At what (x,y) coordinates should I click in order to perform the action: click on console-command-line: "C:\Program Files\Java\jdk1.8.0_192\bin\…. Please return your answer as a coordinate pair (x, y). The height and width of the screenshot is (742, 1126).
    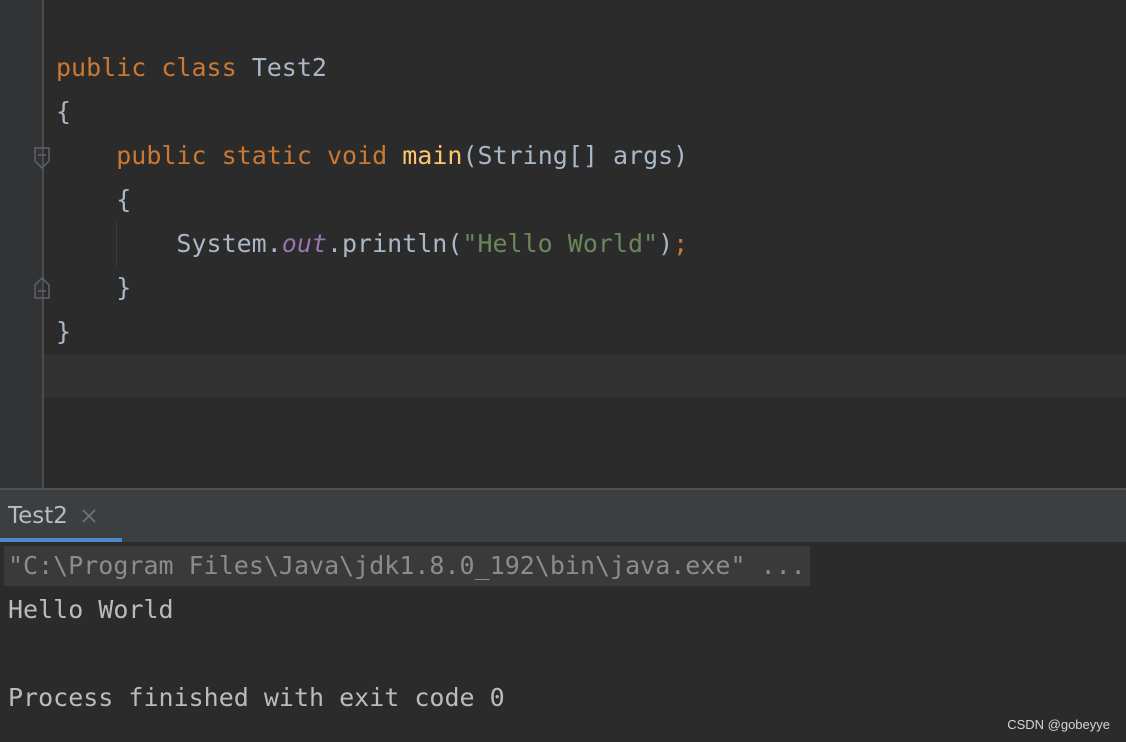
    Looking at the image, I should click on (407, 566).